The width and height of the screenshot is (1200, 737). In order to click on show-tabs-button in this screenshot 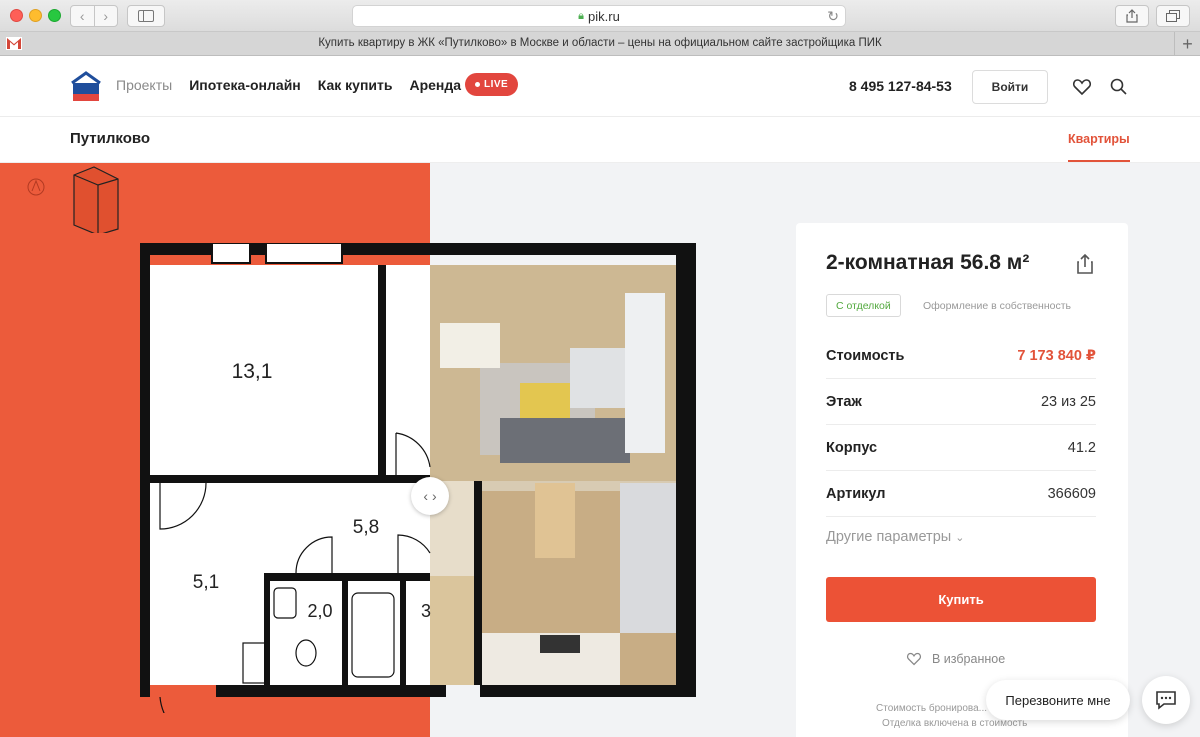, I will do `click(1173, 16)`.